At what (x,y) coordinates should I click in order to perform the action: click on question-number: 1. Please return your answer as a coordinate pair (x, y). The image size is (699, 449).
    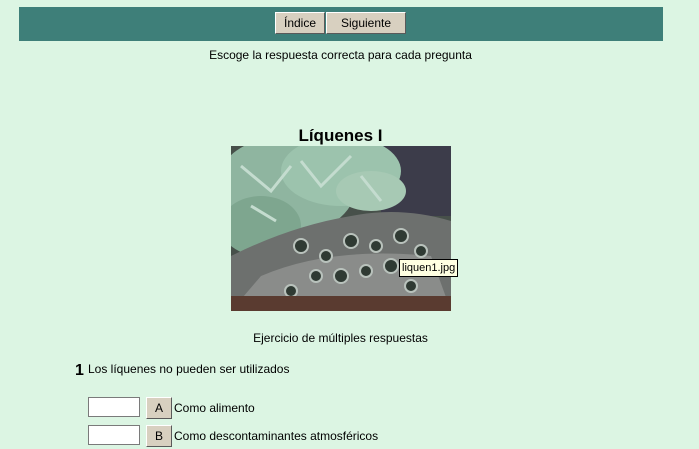
    Looking at the image, I should click on (79, 370).